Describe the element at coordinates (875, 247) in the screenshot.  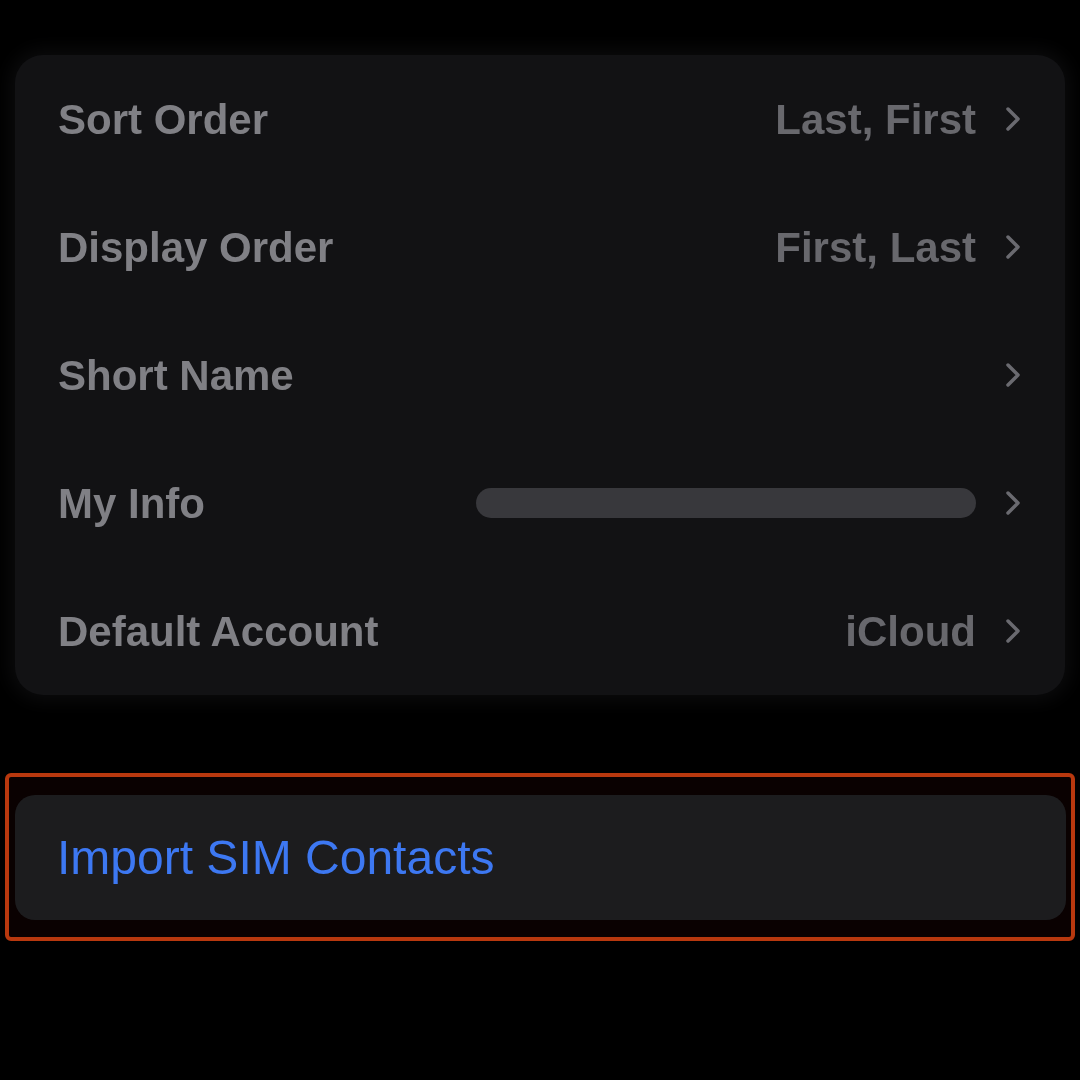
I see `setting-value: First, Last` at that location.